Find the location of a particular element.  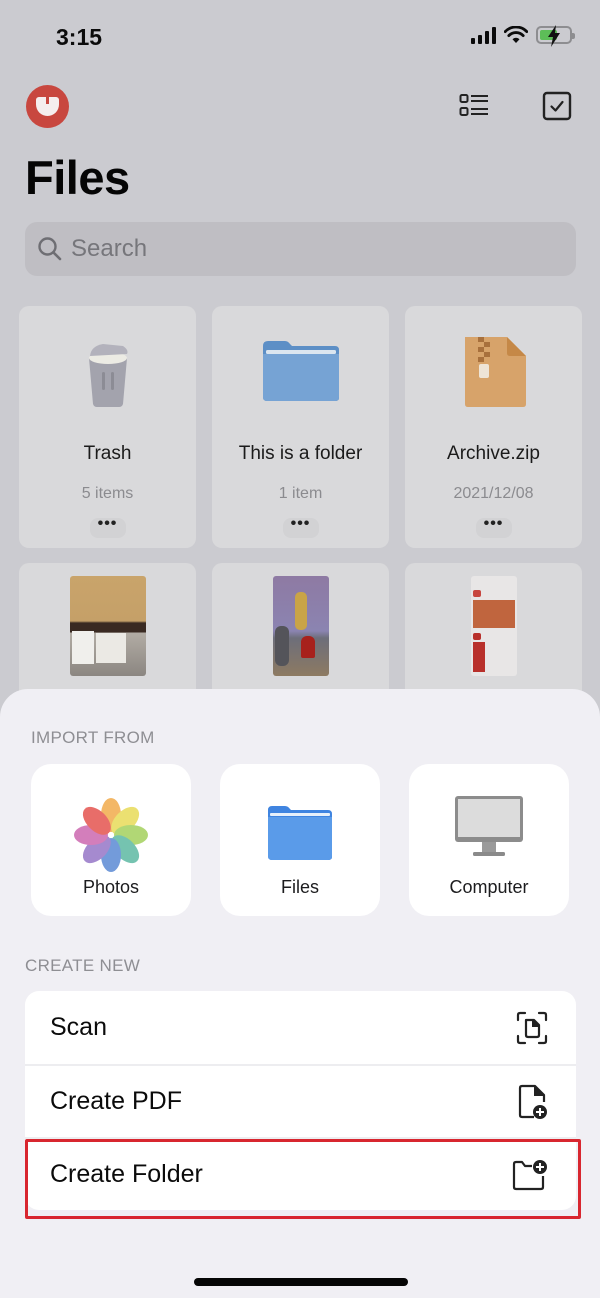

create-option-label: Create PDF is located at coordinates (116, 1101).